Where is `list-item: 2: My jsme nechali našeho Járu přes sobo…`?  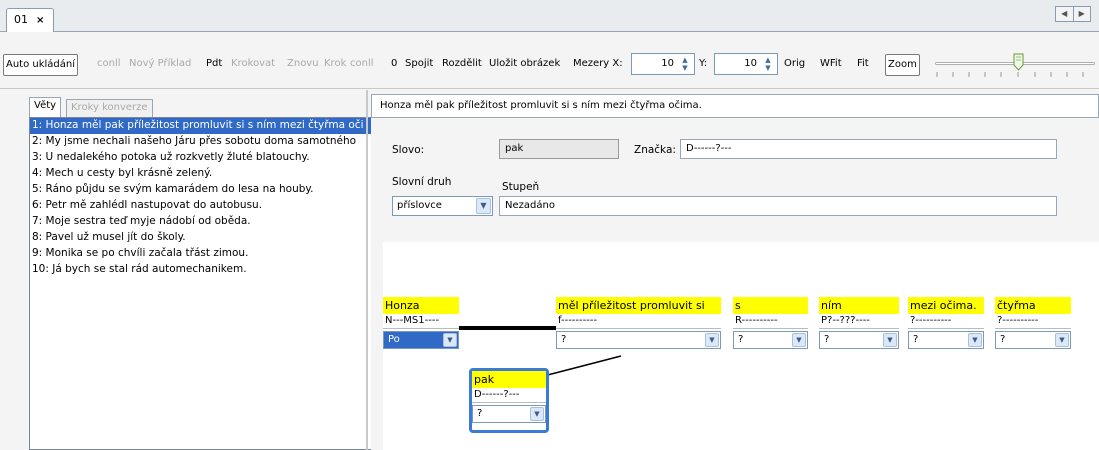
list-item: 2: My jsme nechali našeho Járu přes sobo… is located at coordinates (204, 142).